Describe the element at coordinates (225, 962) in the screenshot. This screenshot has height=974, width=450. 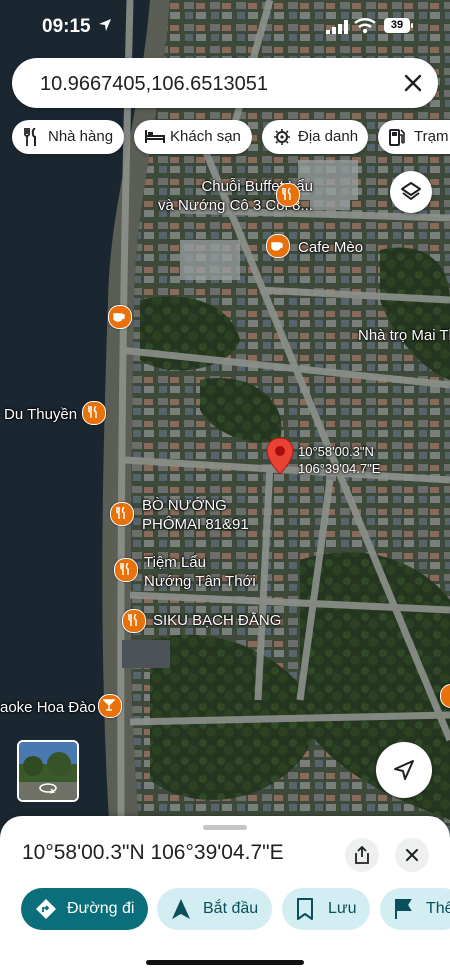
I see `home-indicator` at that location.